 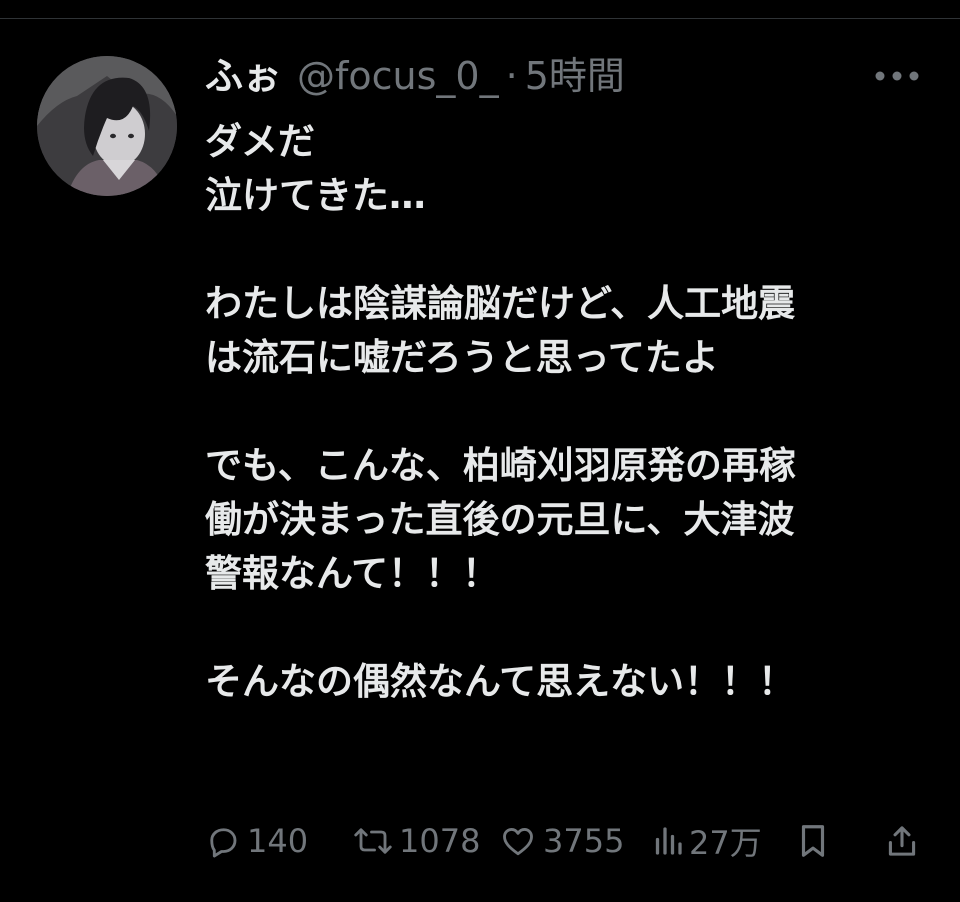 I want to click on post-text-line: でも、こんな、柏崎刈羽原発の再稼, so click(x=500, y=465).